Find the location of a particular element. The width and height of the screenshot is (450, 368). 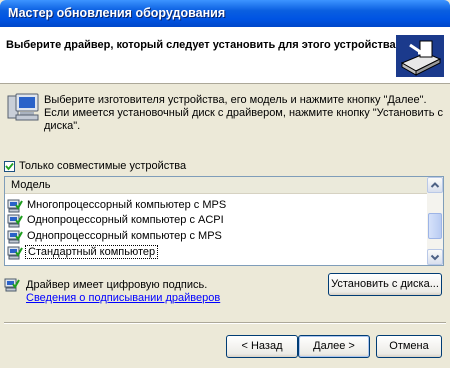

list-item: Многопроцессорный компьютер с MPS is located at coordinates (117, 205).